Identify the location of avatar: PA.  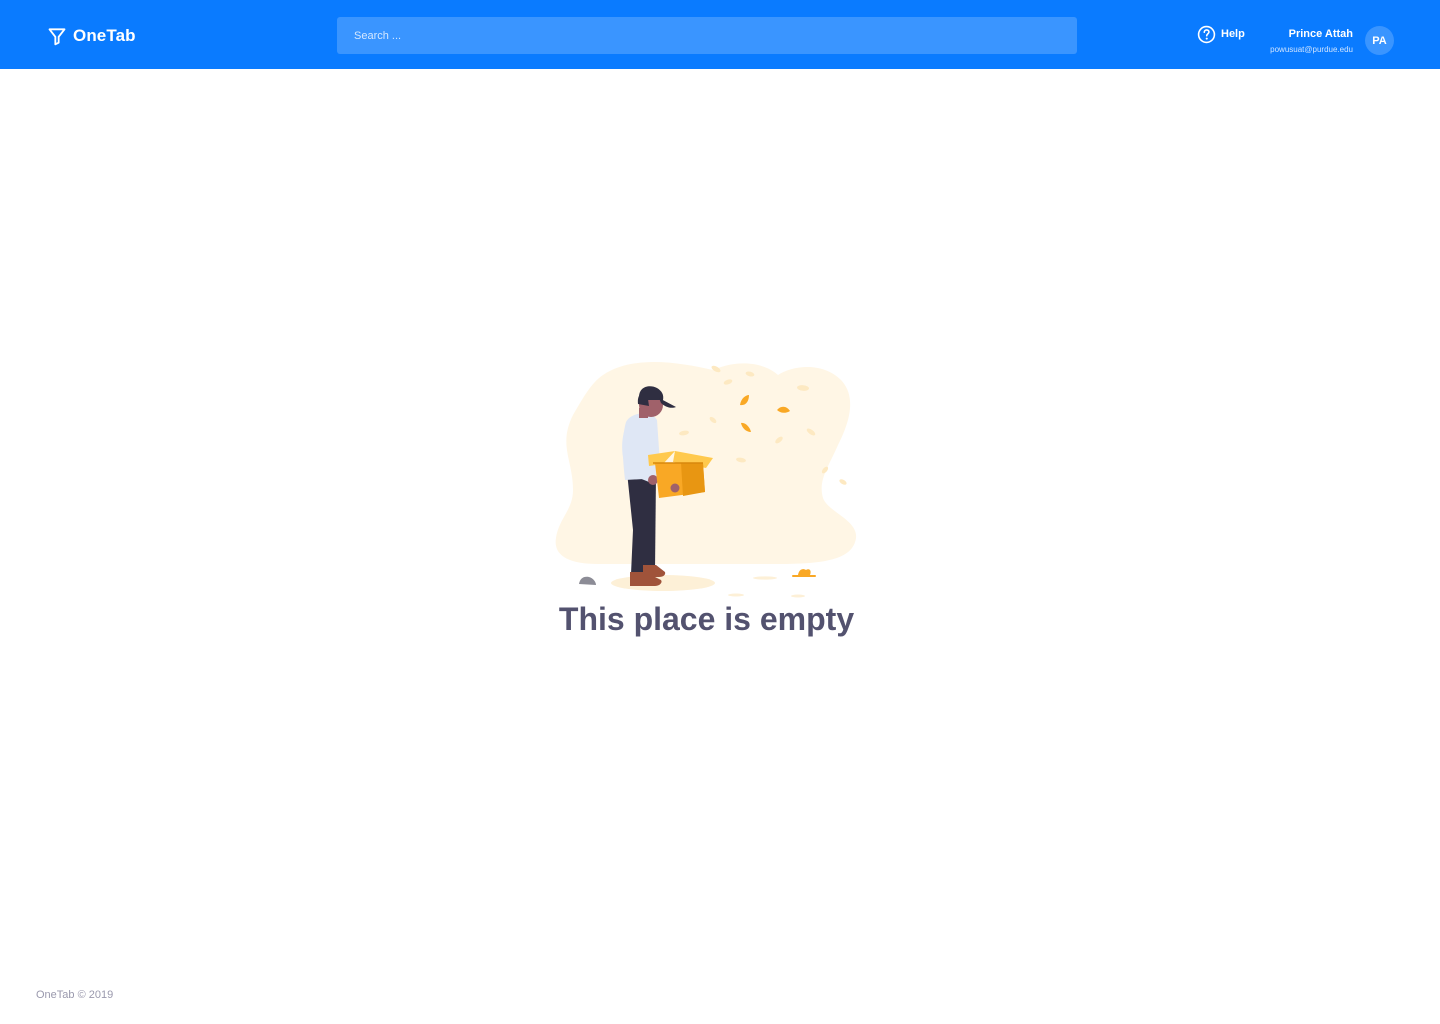
(1379, 40).